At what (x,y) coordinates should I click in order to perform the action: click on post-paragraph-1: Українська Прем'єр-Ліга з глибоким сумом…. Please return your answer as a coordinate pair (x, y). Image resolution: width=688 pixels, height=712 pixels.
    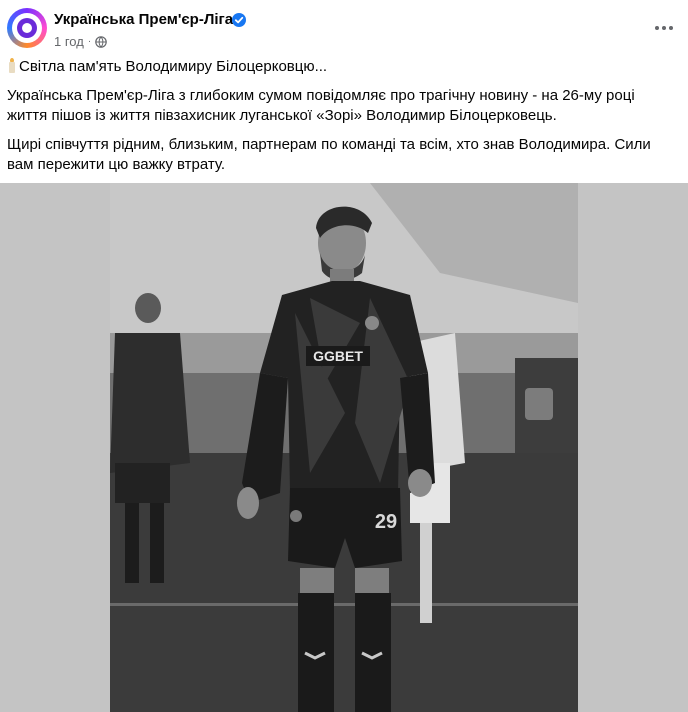
    Looking at the image, I should click on (321, 105).